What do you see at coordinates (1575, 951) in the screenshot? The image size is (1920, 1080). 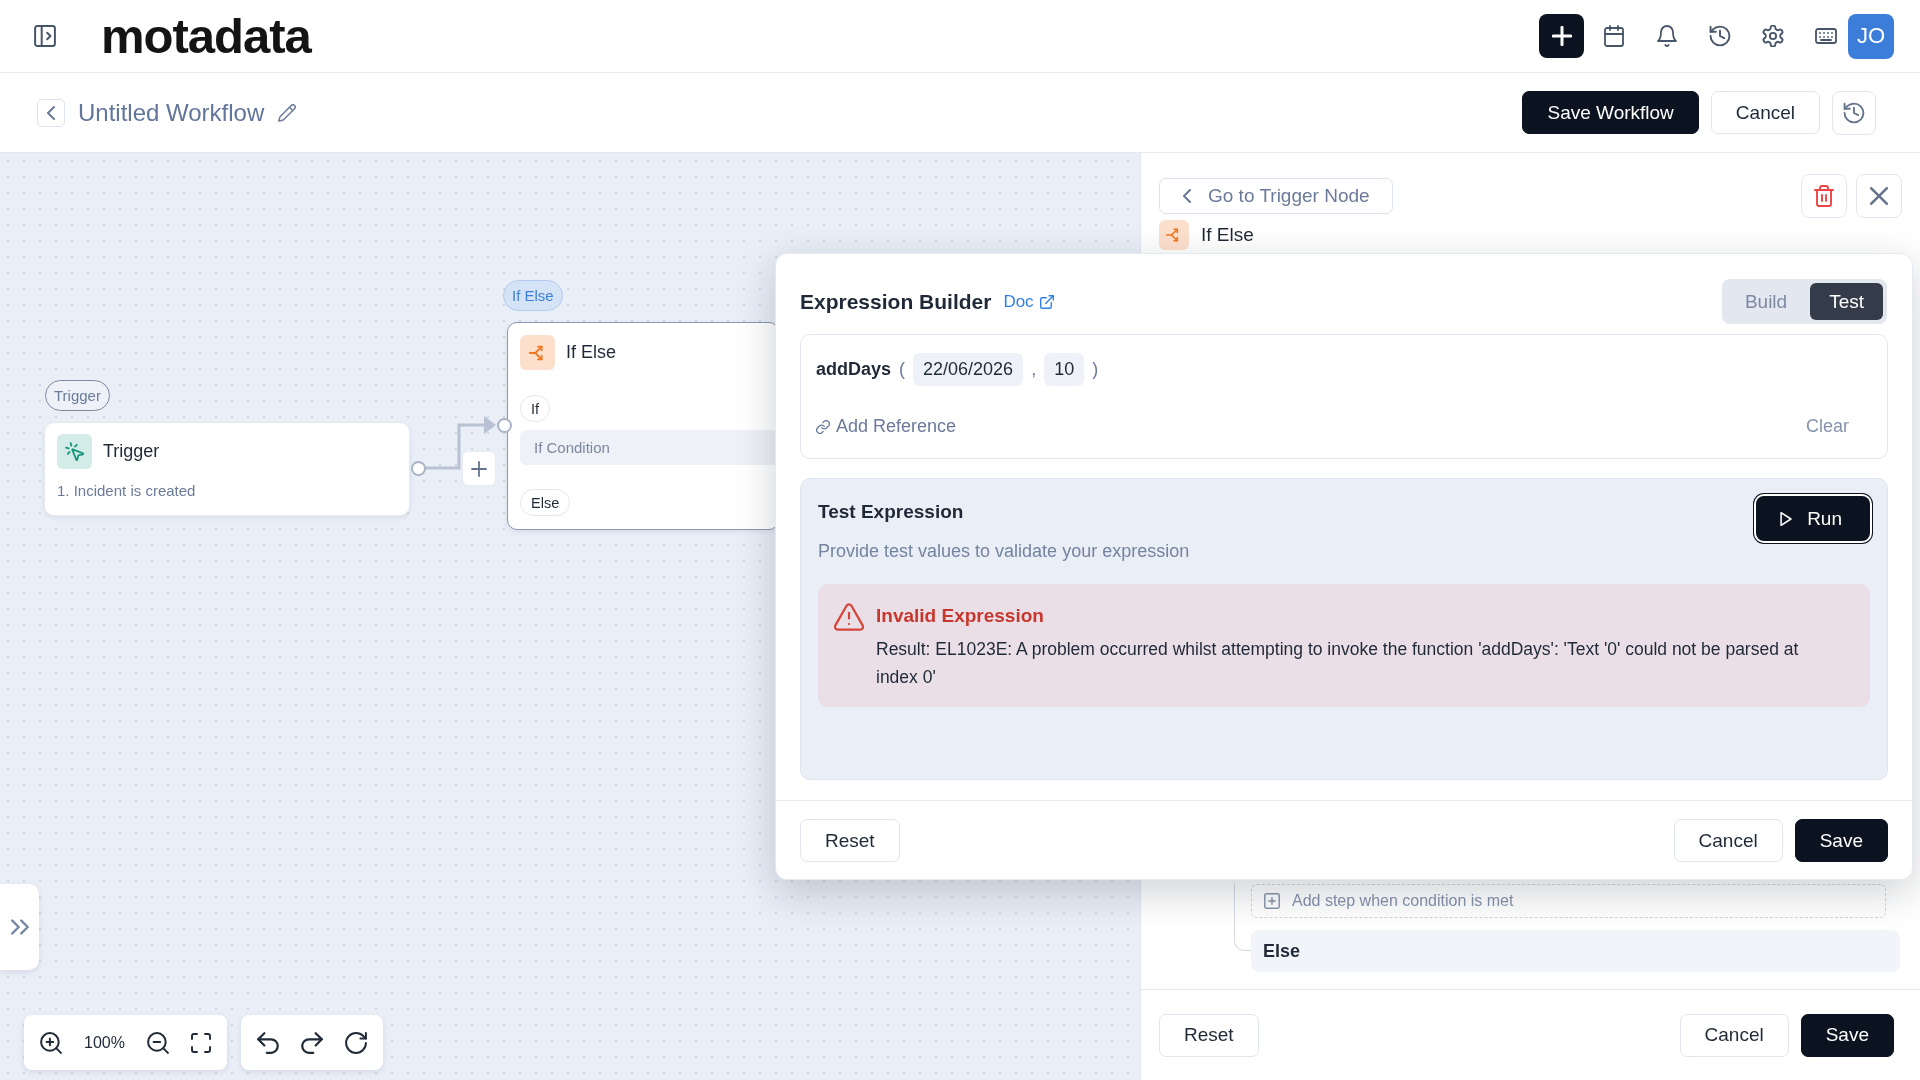 I see `else-branch-header: Else` at bounding box center [1575, 951].